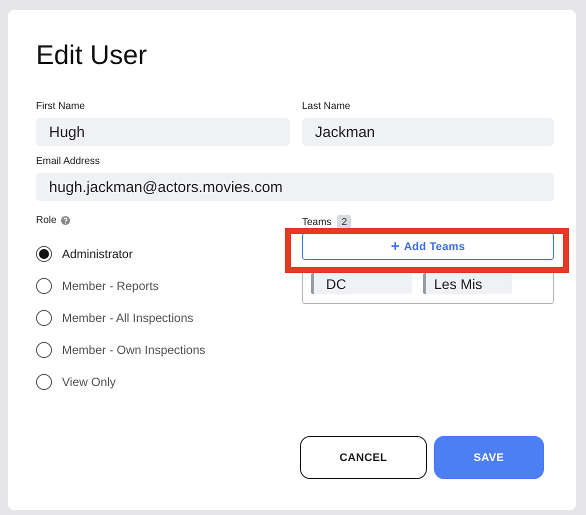 Image resolution: width=586 pixels, height=515 pixels. I want to click on team-tag: DC, so click(361, 283).